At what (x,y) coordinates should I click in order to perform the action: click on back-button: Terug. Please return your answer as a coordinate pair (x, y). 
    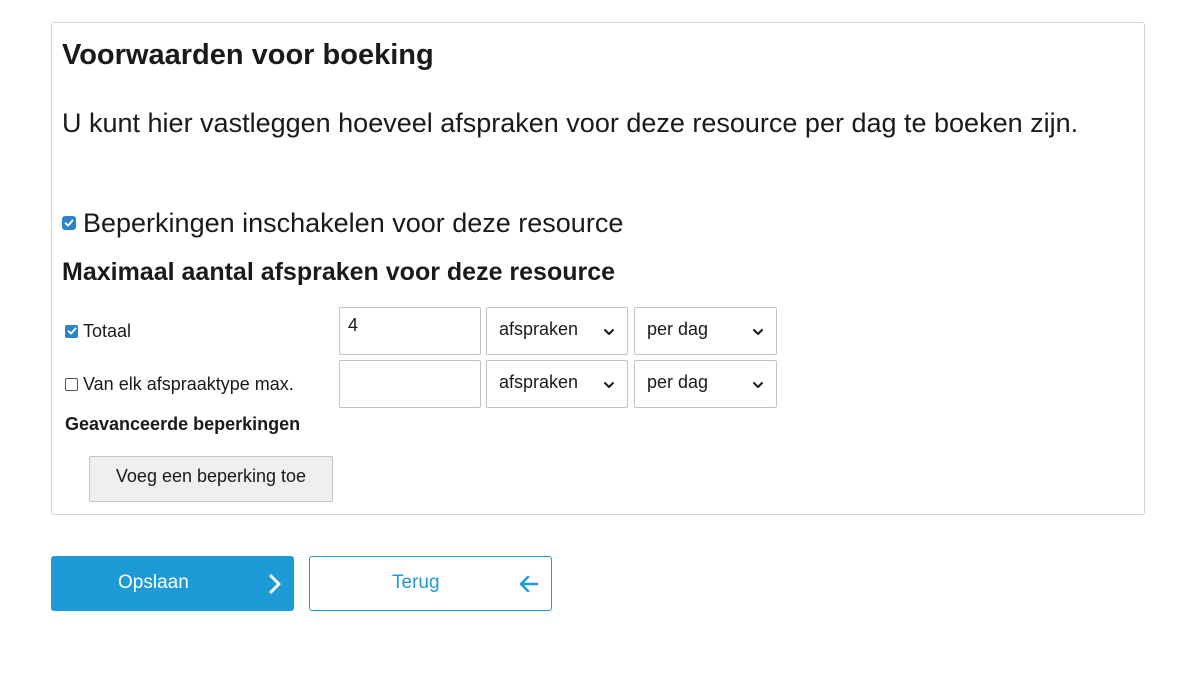
    Looking at the image, I should click on (430, 583).